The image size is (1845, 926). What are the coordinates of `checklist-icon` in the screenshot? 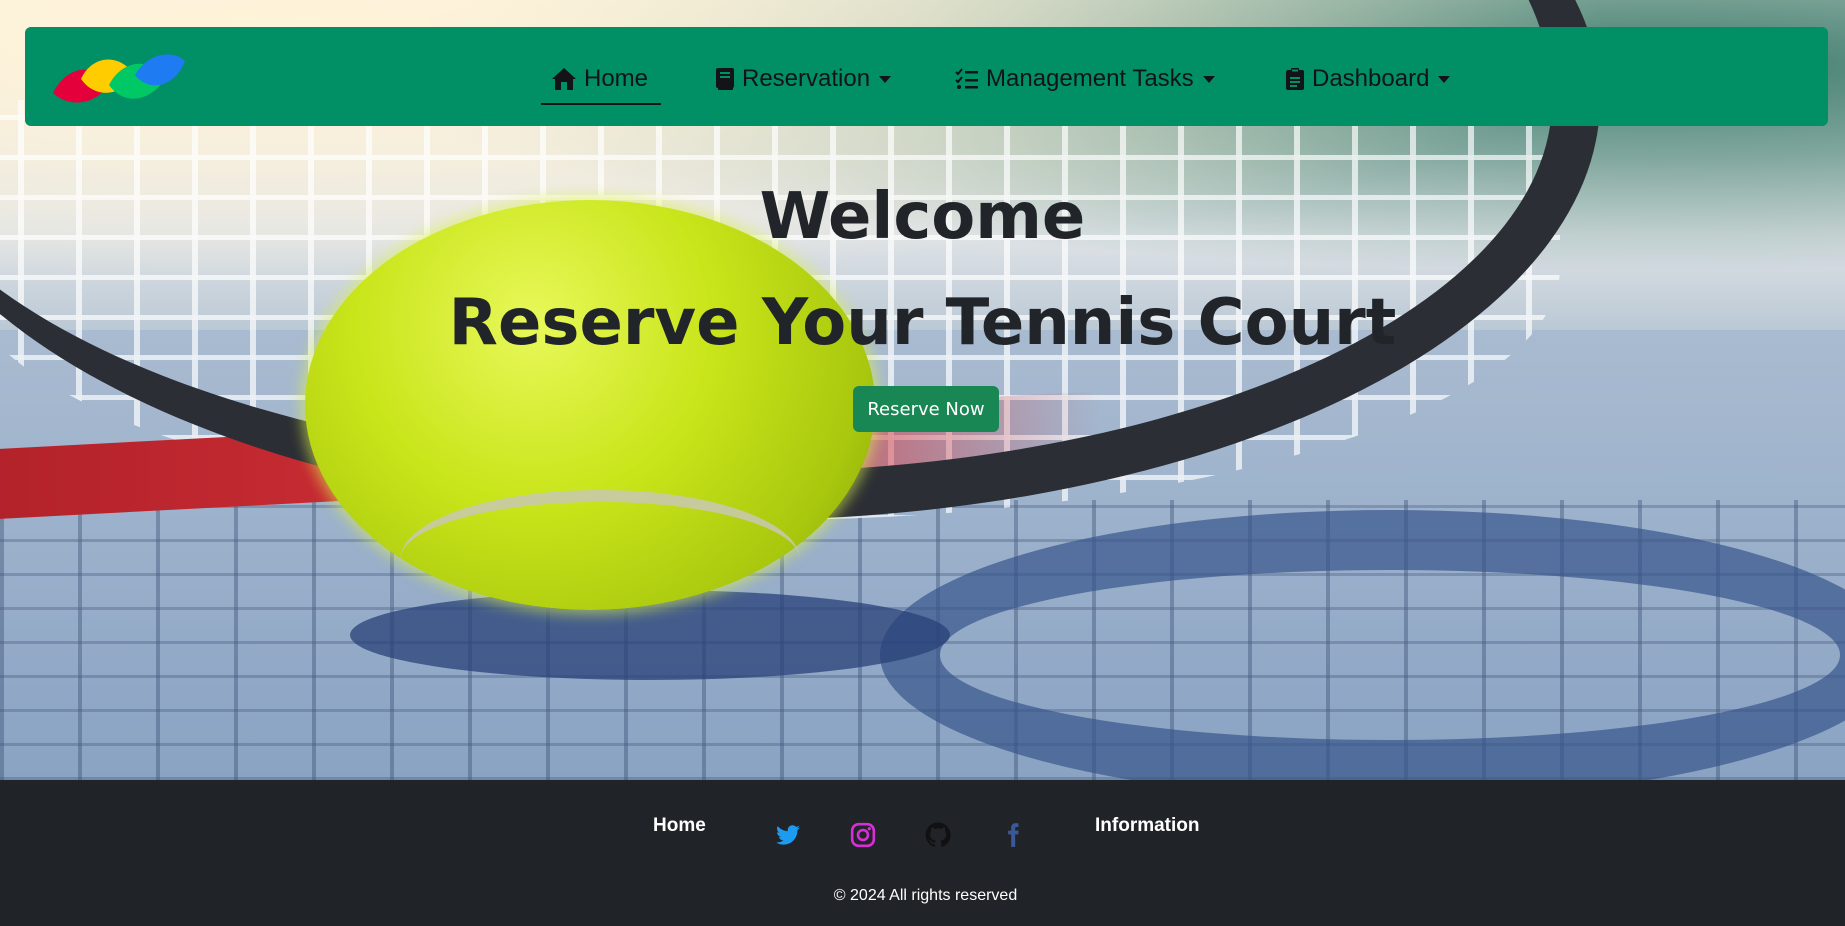 It's located at (966, 78).